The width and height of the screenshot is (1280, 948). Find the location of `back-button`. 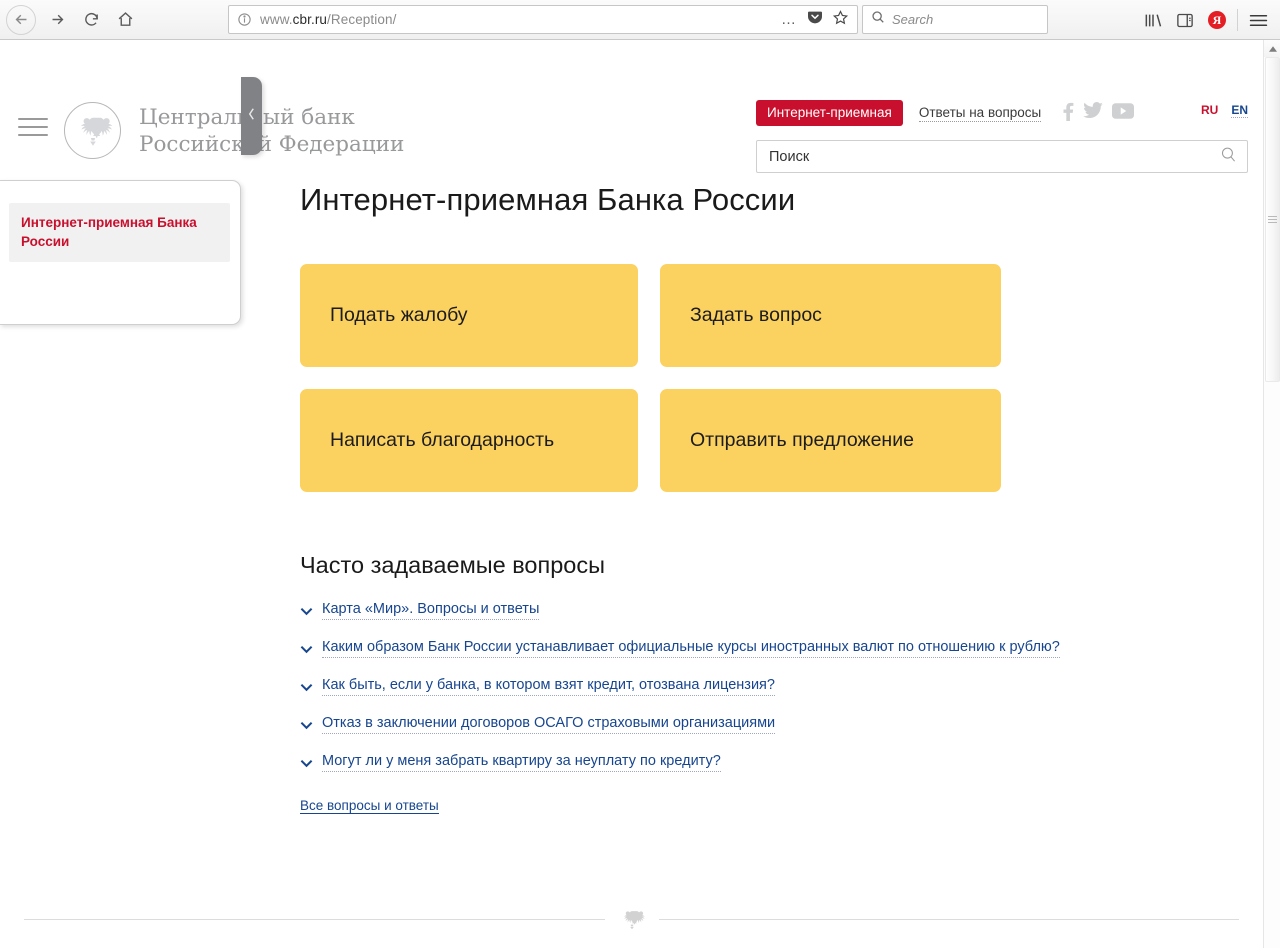

back-button is located at coordinates (21, 19).